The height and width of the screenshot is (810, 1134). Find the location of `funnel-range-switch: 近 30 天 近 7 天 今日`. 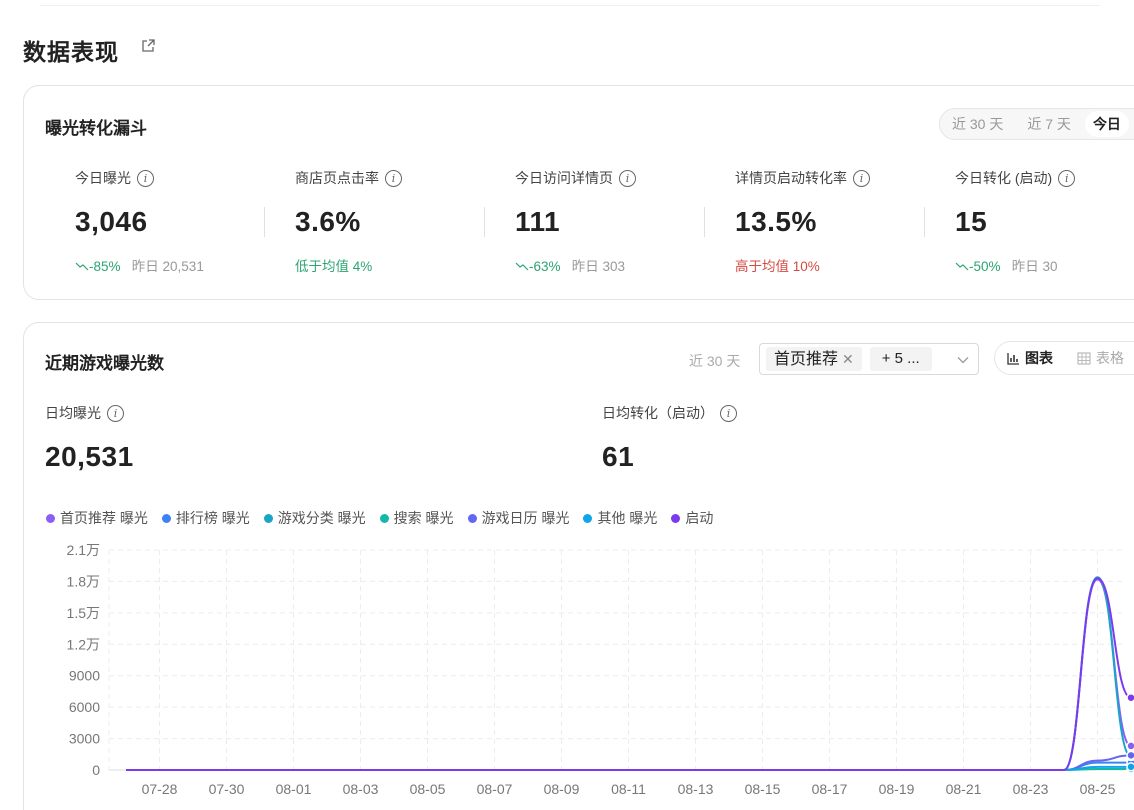

funnel-range-switch: 近 30 天 近 7 天 今日 is located at coordinates (1036, 124).